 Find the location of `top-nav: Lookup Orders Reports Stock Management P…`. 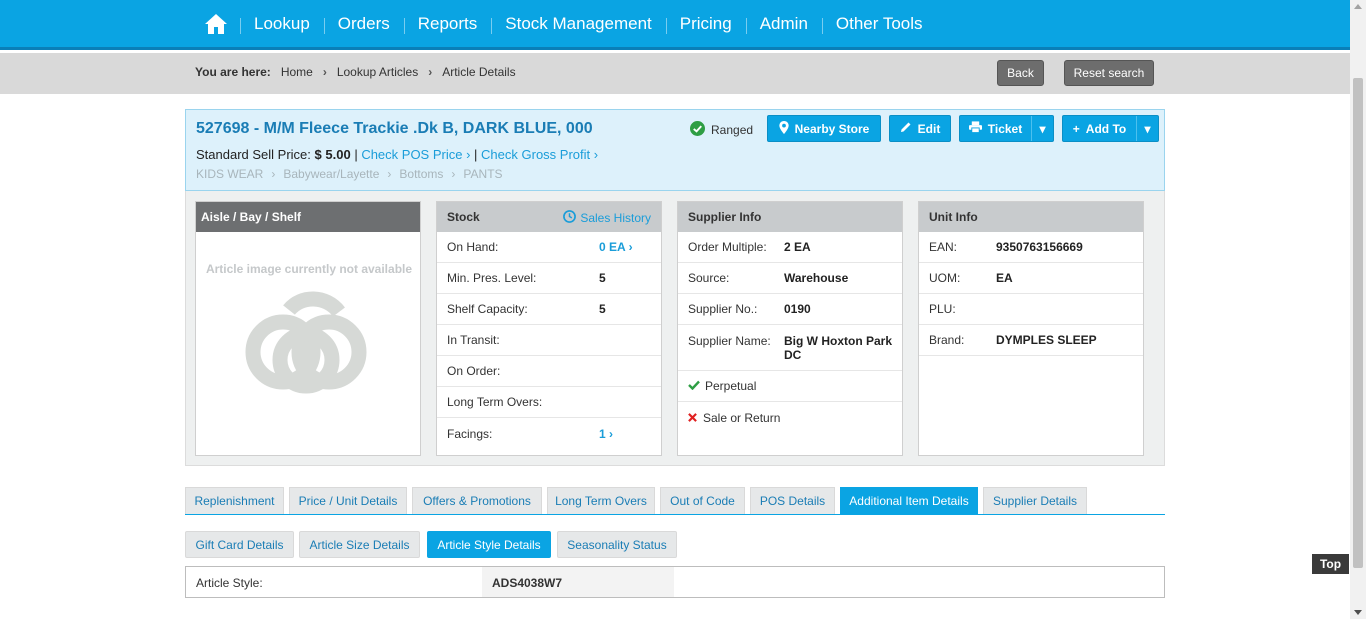

top-nav: Lookup Orders Reports Stock Management P… is located at coordinates (675, 25).